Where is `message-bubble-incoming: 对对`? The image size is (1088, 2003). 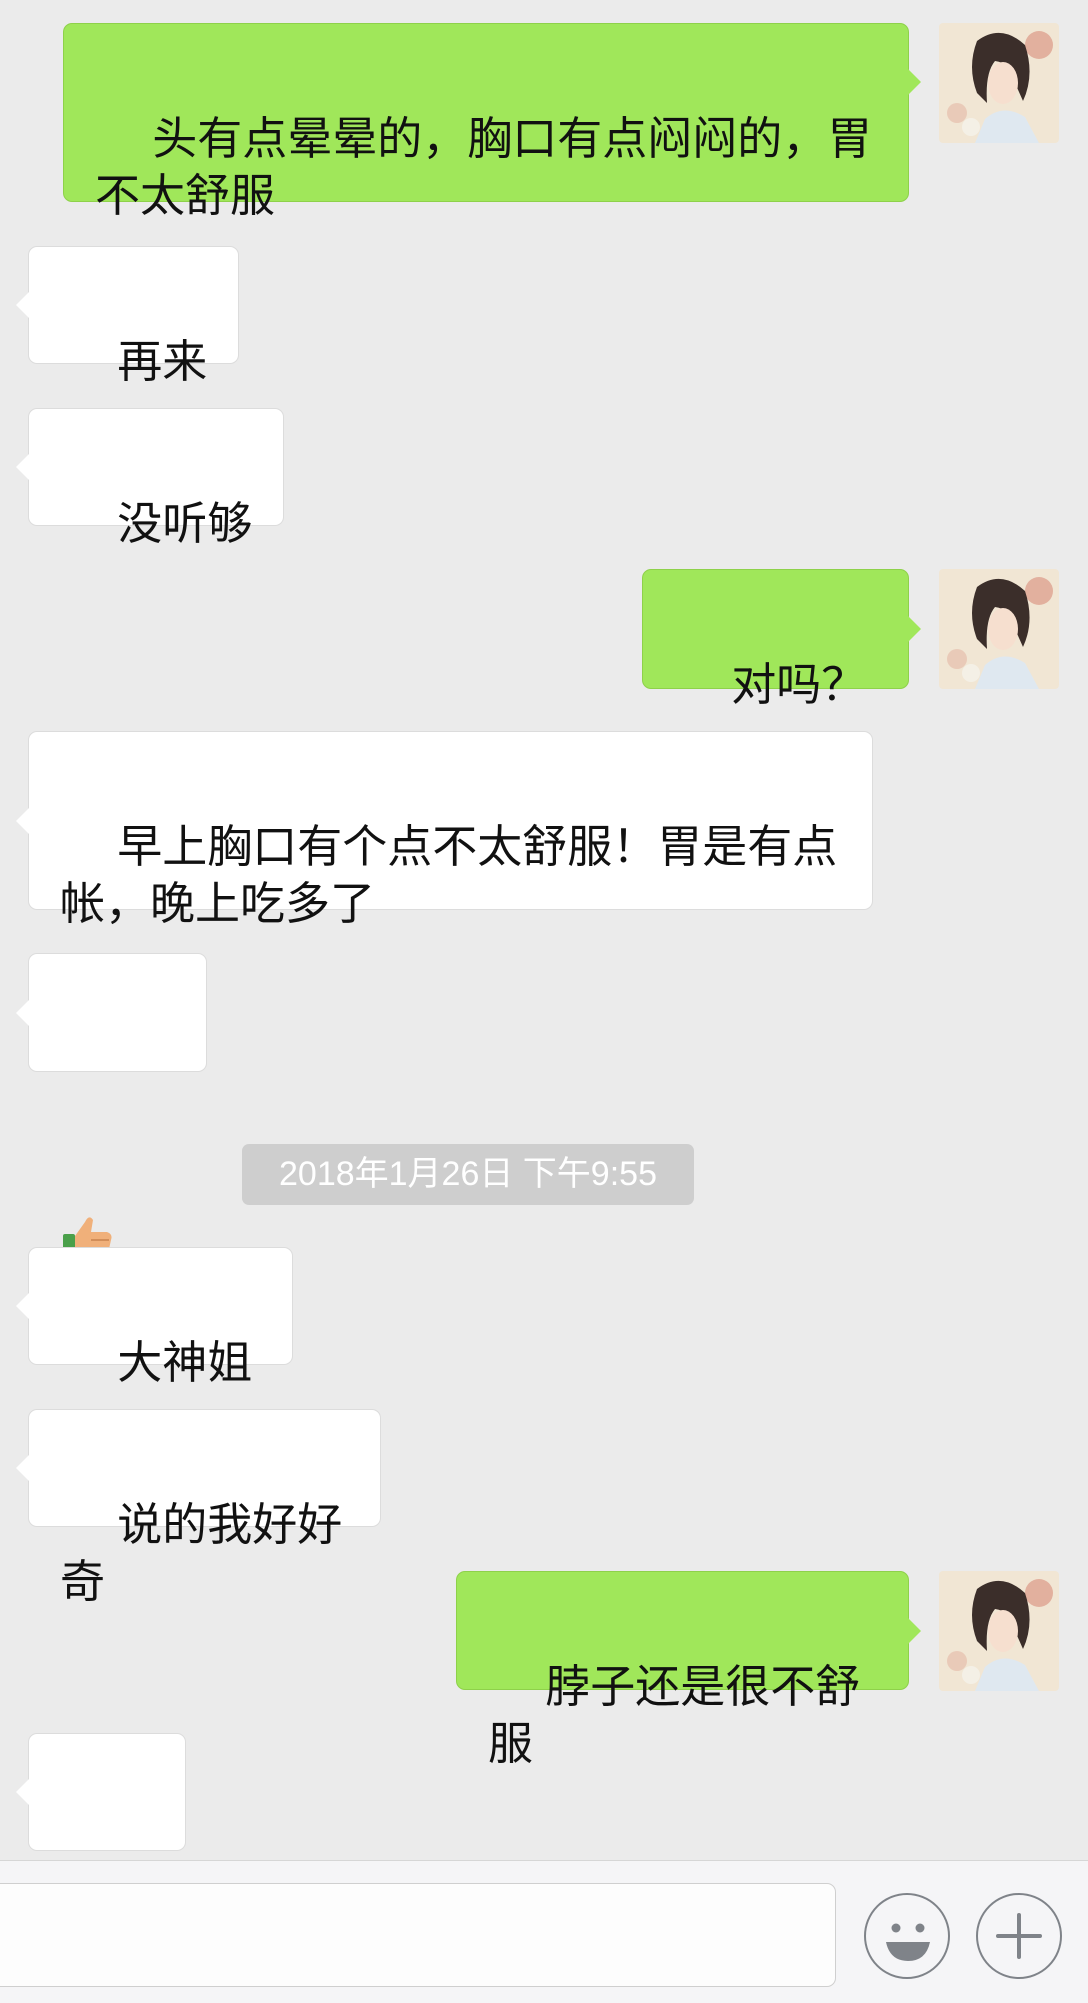 message-bubble-incoming: 对对 is located at coordinates (100, 1832).